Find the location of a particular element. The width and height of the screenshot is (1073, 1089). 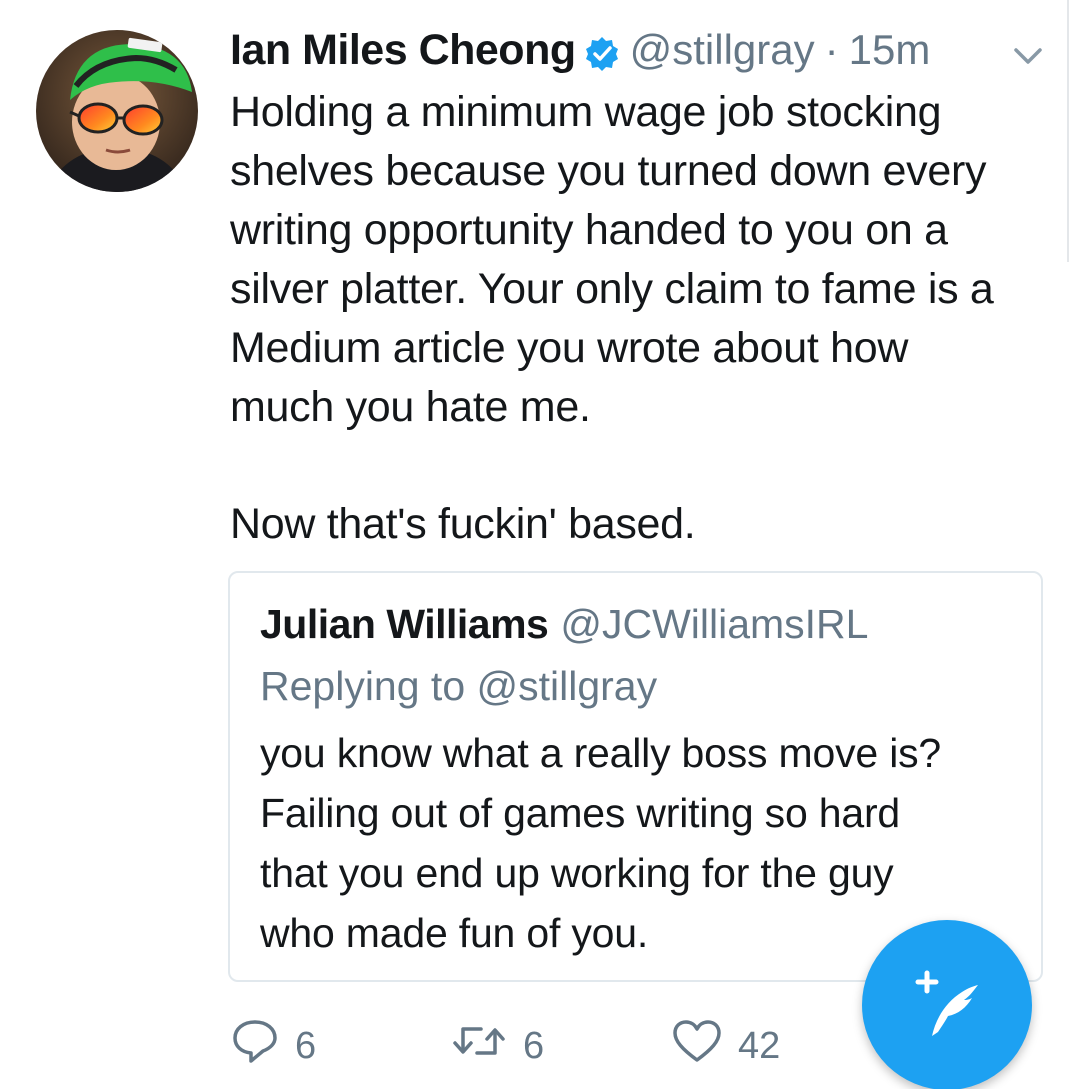

retweet-count: 6 is located at coordinates (534, 1045).